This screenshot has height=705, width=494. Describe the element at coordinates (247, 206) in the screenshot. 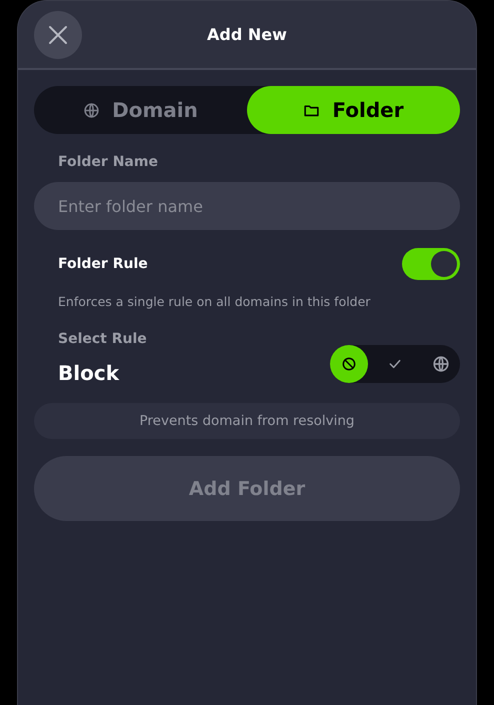

I see `input-field: Enter folder name` at that location.